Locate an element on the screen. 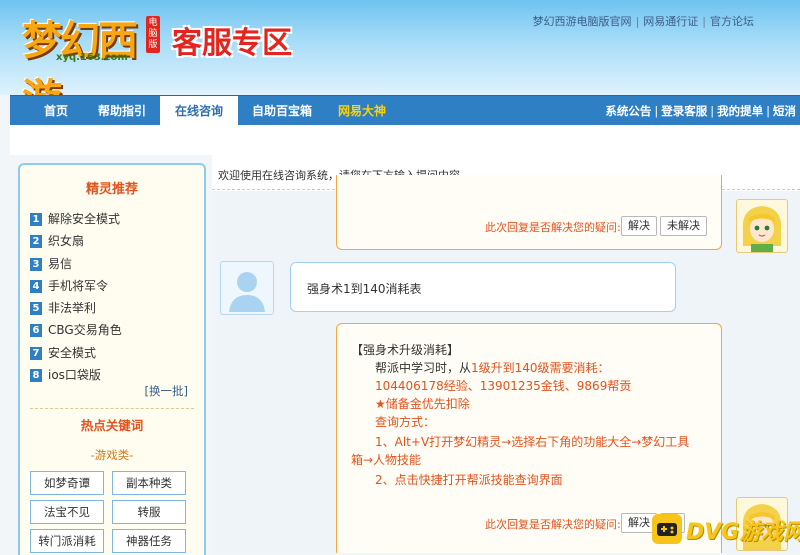  link-forum: 官方论坛 is located at coordinates (732, 21).